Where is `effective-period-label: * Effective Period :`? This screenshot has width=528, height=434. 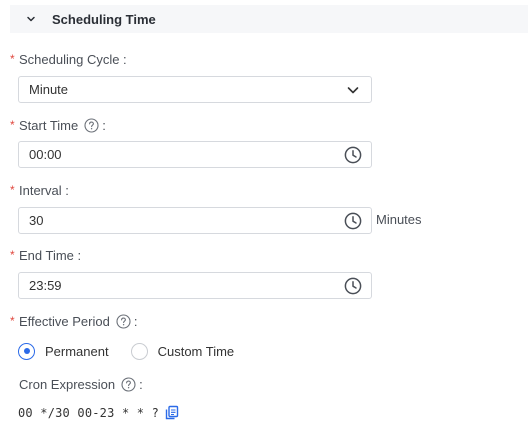
effective-period-label: * Effective Period : is located at coordinates (73, 321).